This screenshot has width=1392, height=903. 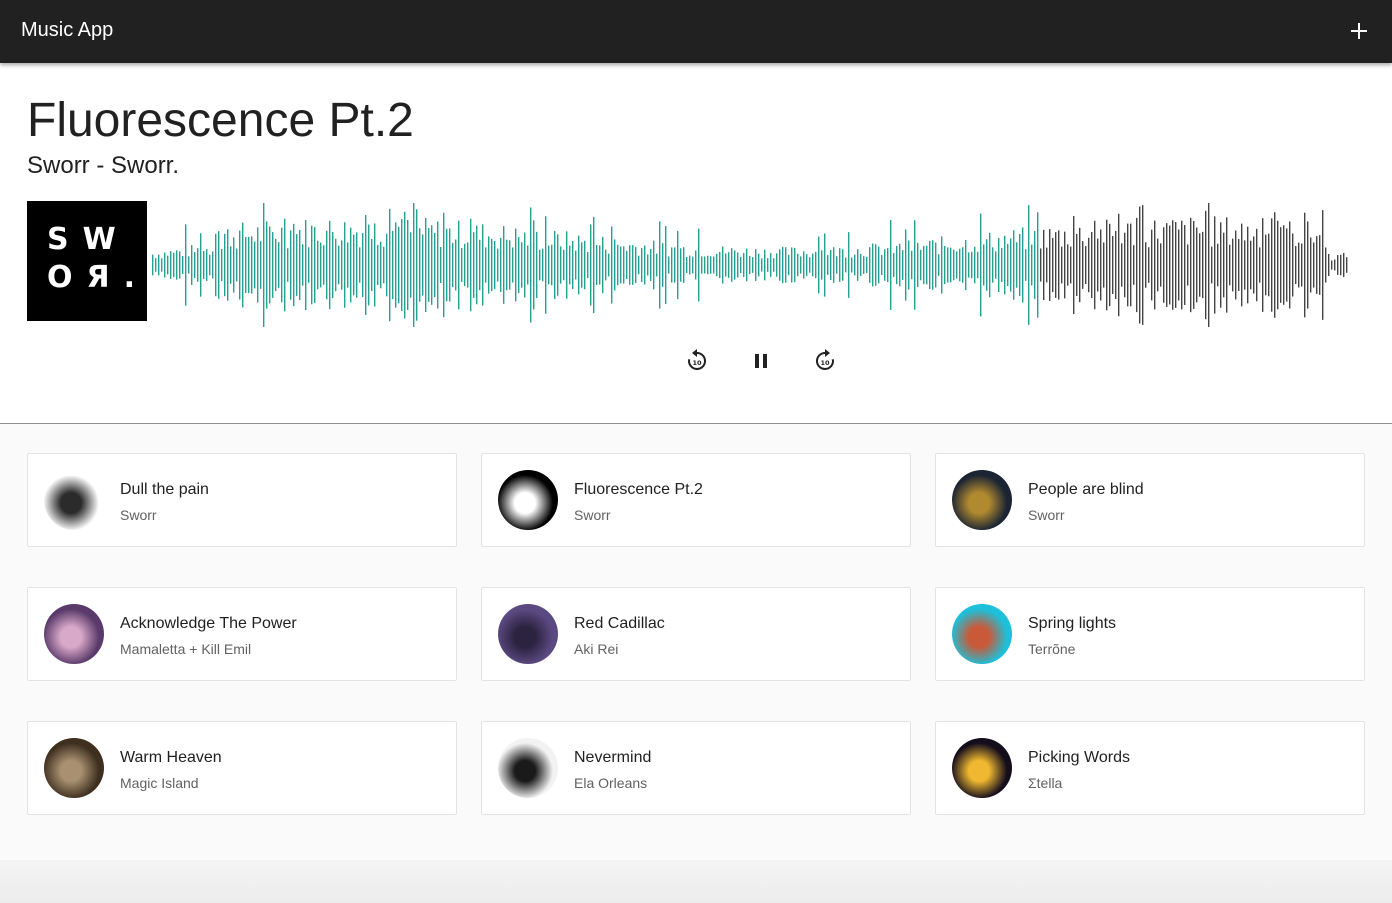 What do you see at coordinates (751, 265) in the screenshot?
I see `waveform-seekbar` at bounding box center [751, 265].